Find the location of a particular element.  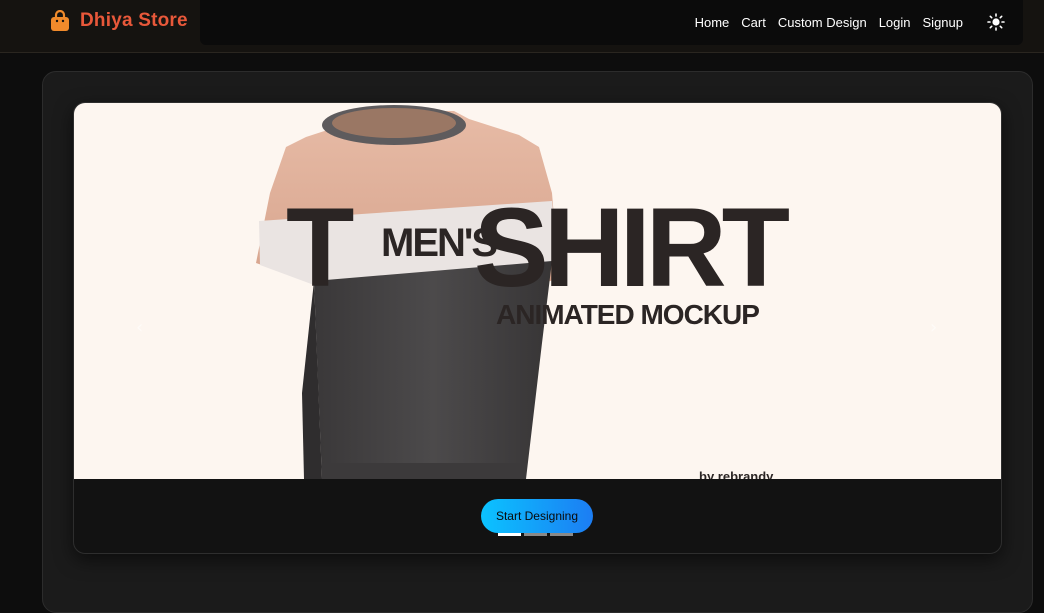

brand: Dhiya Store is located at coordinates (119, 21).